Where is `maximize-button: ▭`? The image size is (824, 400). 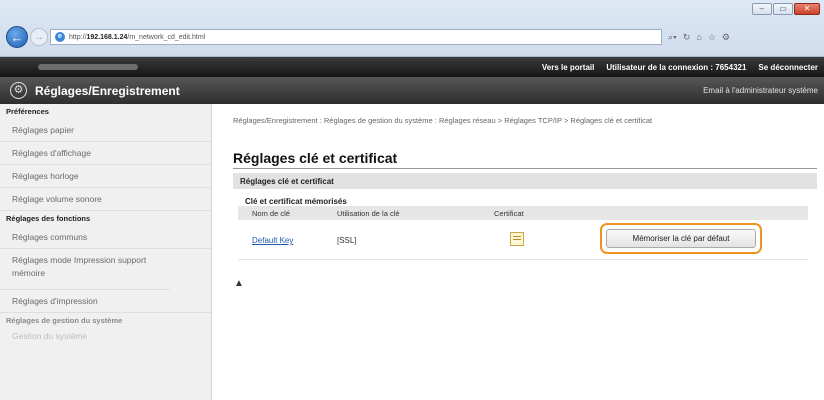
maximize-button: ▭ is located at coordinates (783, 9).